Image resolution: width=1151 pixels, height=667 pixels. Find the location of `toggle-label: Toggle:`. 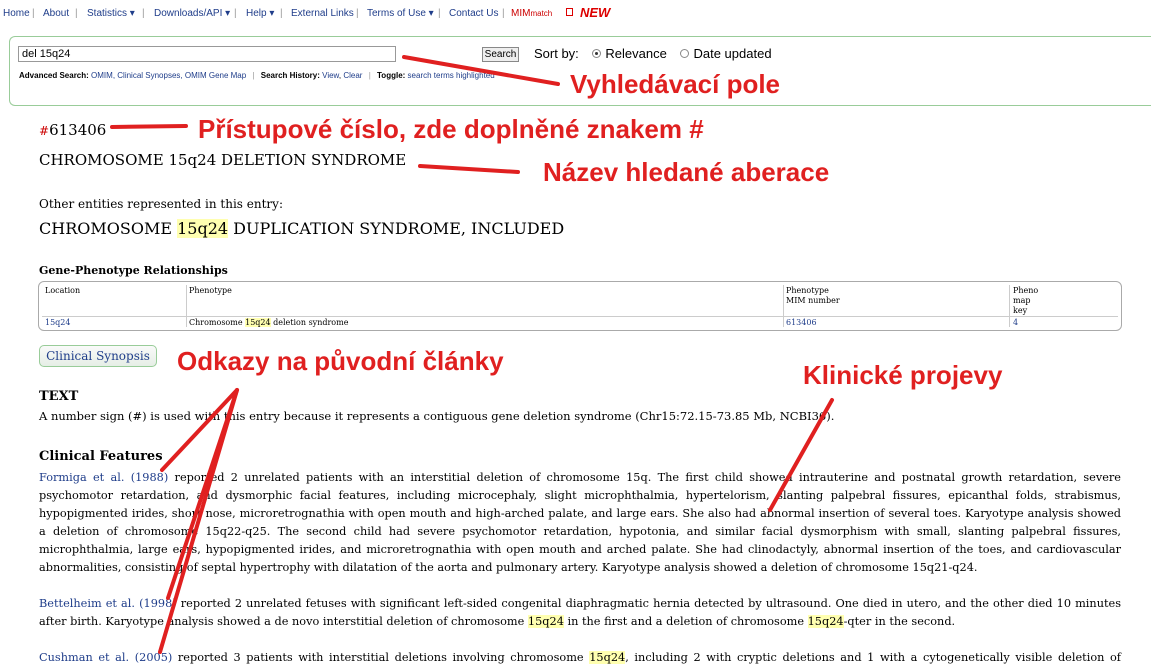

toggle-label: Toggle: is located at coordinates (391, 75).